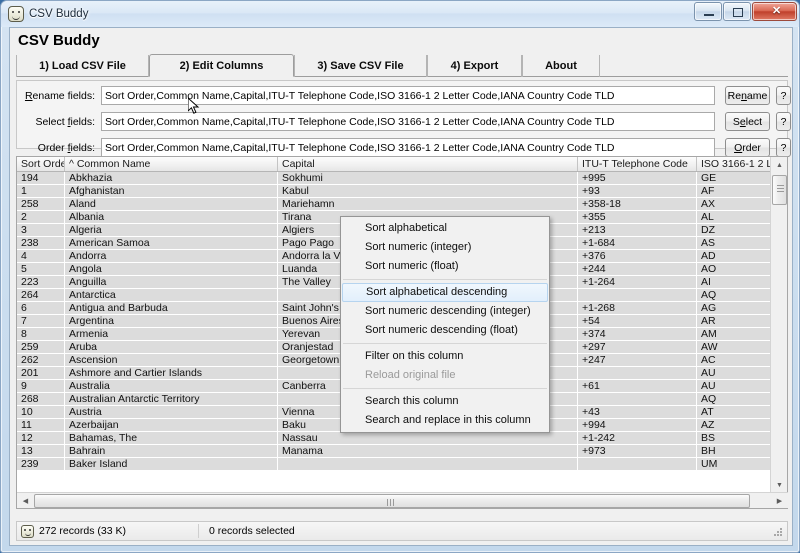 This screenshot has width=800, height=553. I want to click on table-cell-common-name: American Samoa, so click(171, 243).